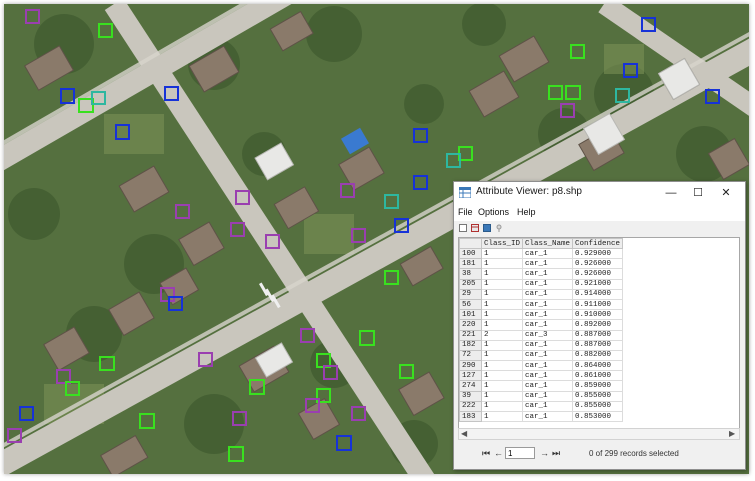  What do you see at coordinates (526, 212) in the screenshot?
I see `menu-help: Help` at bounding box center [526, 212].